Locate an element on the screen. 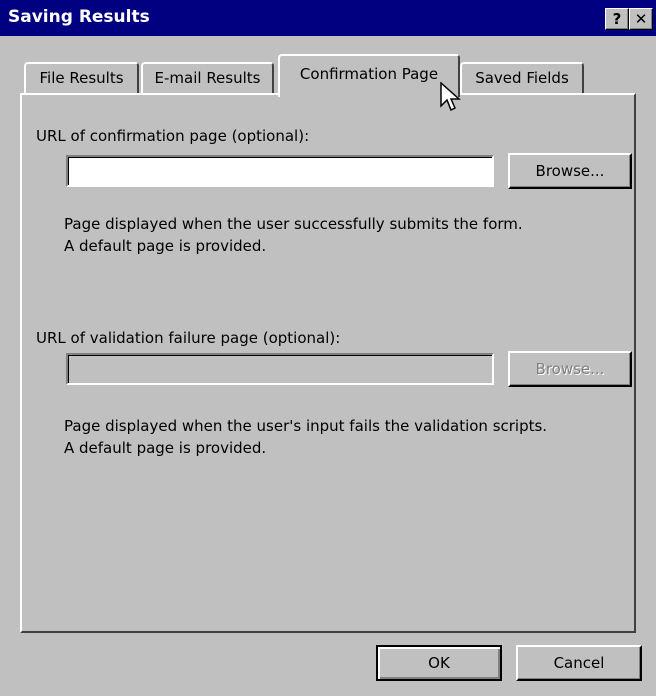 Image resolution: width=656 pixels, height=696 pixels. title-bar: Saving Results ? ✕ is located at coordinates (328, 18).